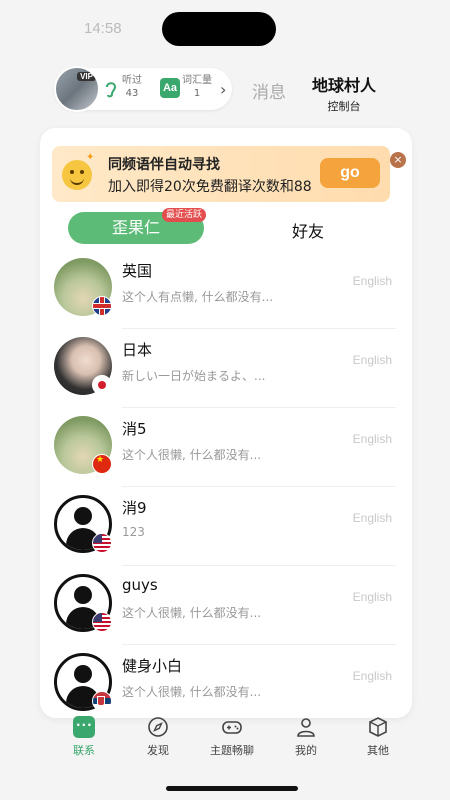  What do you see at coordinates (132, 87) in the screenshot?
I see `listen-stat: 听过 43` at bounding box center [132, 87].